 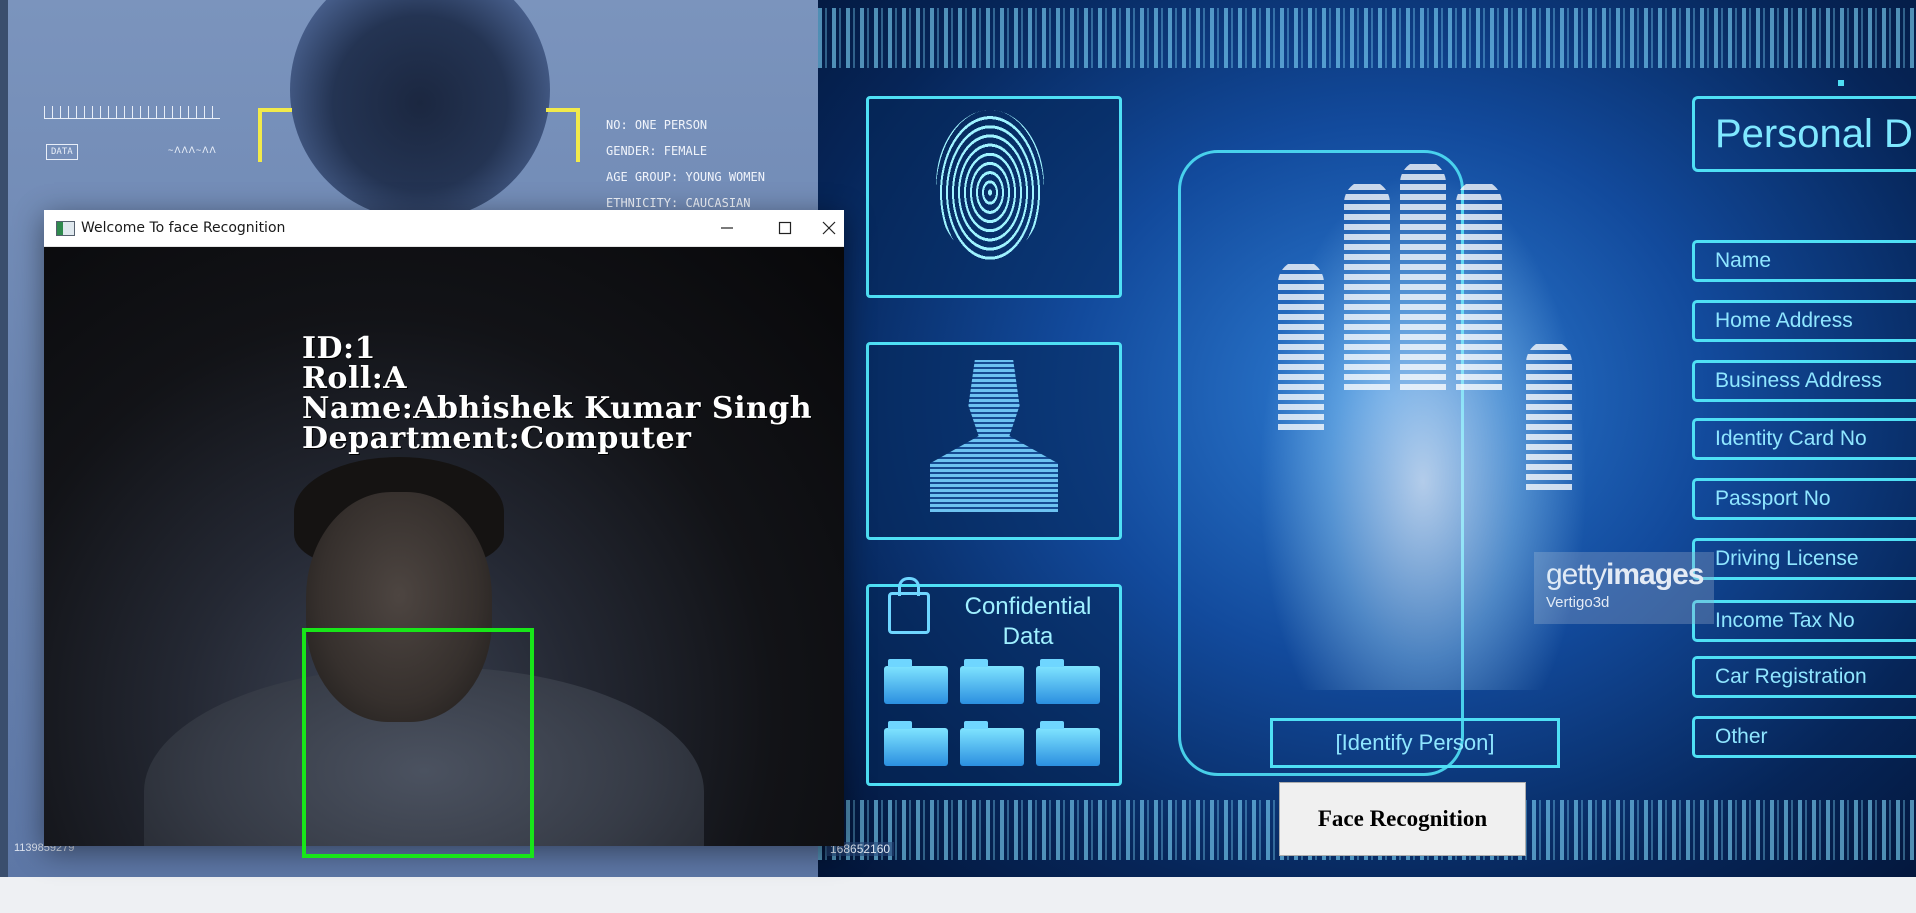 I want to click on hud-waveform: ~ᐱᐱᐱ~ᐱᐱ, so click(x=192, y=151).